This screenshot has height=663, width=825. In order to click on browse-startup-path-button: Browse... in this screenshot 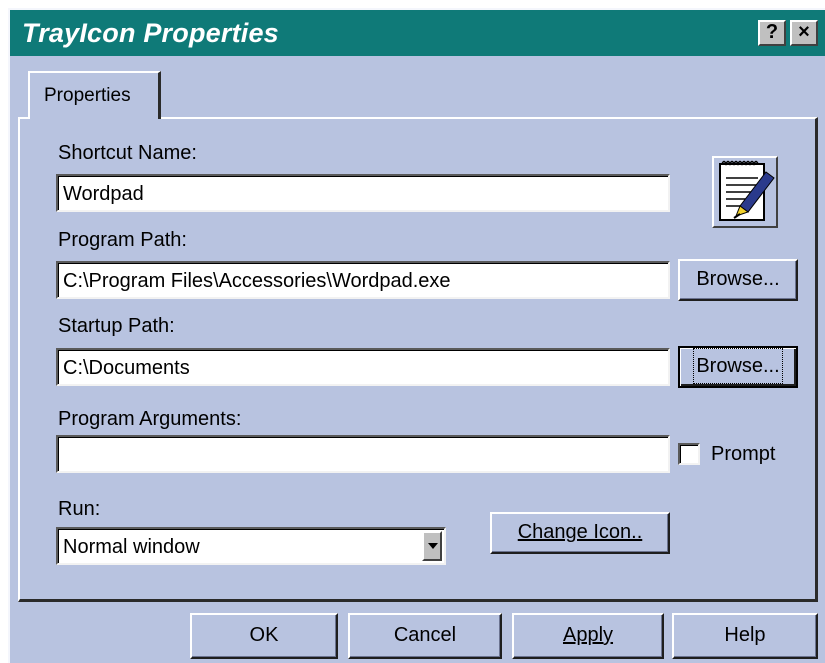, I will do `click(738, 367)`.